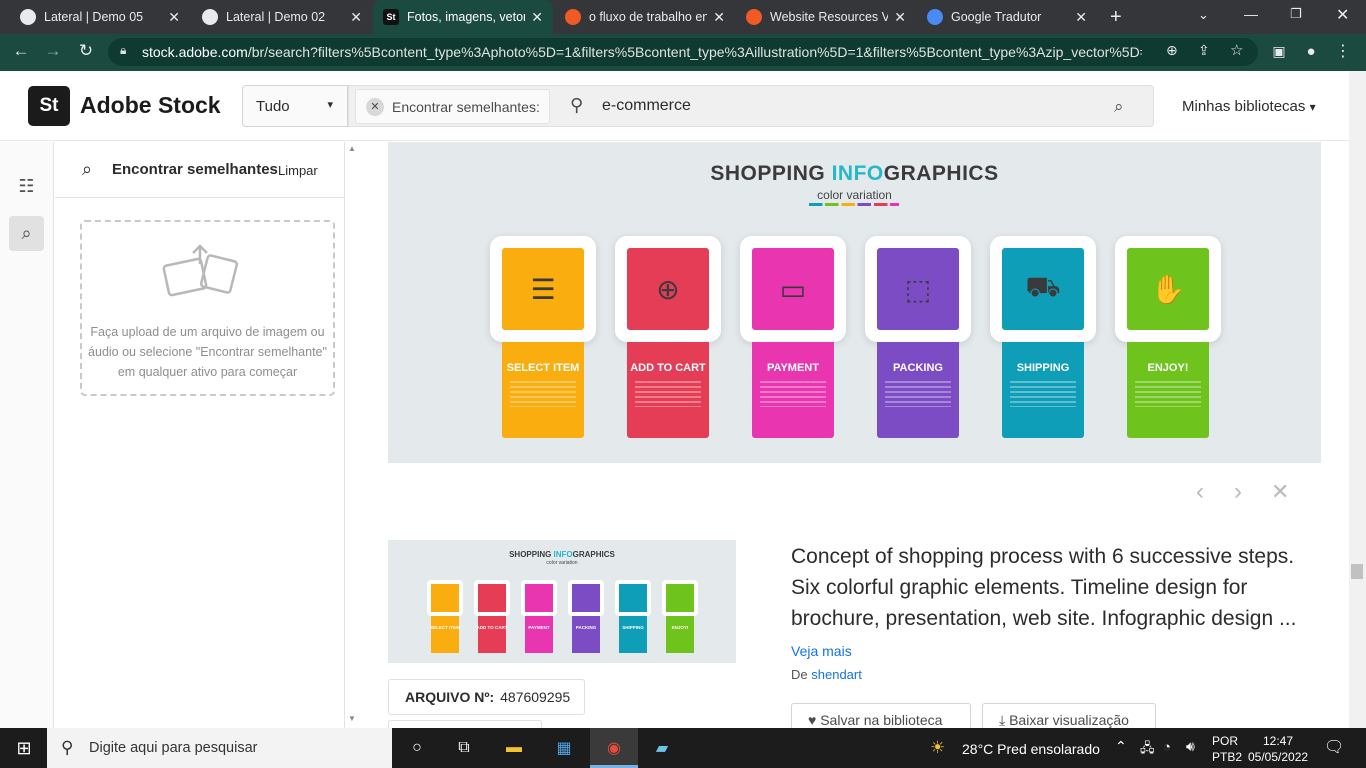 This screenshot has width=1366, height=768. What do you see at coordinates (1278, 749) in the screenshot?
I see `clock: 12:47 05/05/2022` at bounding box center [1278, 749].